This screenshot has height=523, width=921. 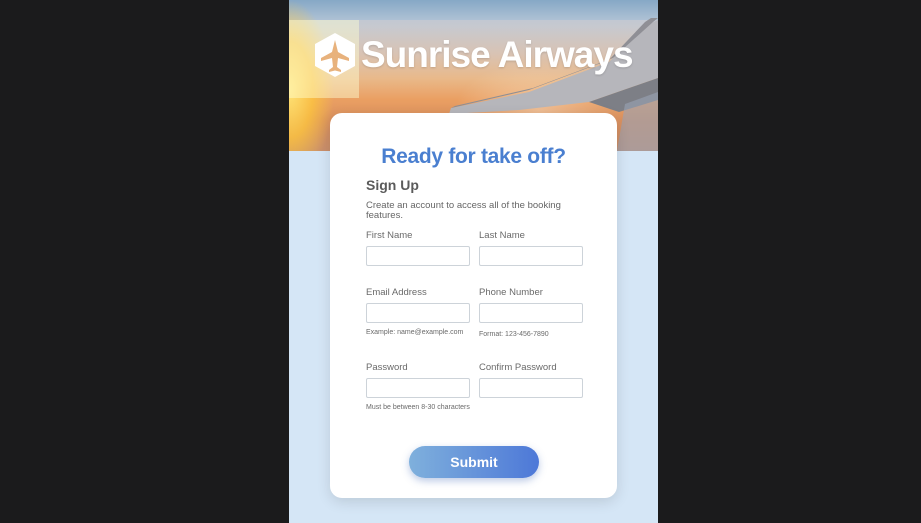 I want to click on email-field-group: Email Address Example: name@example.com, so click(x=418, y=312).